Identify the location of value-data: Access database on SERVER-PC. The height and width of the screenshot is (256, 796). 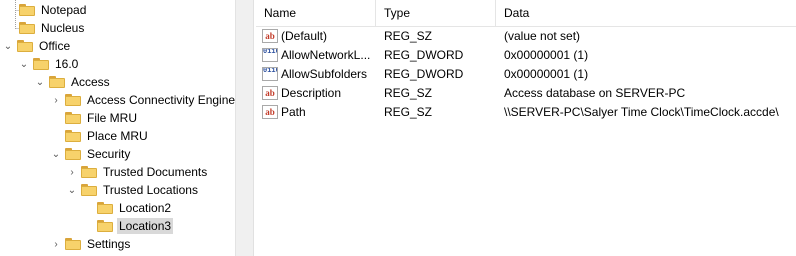
(595, 92).